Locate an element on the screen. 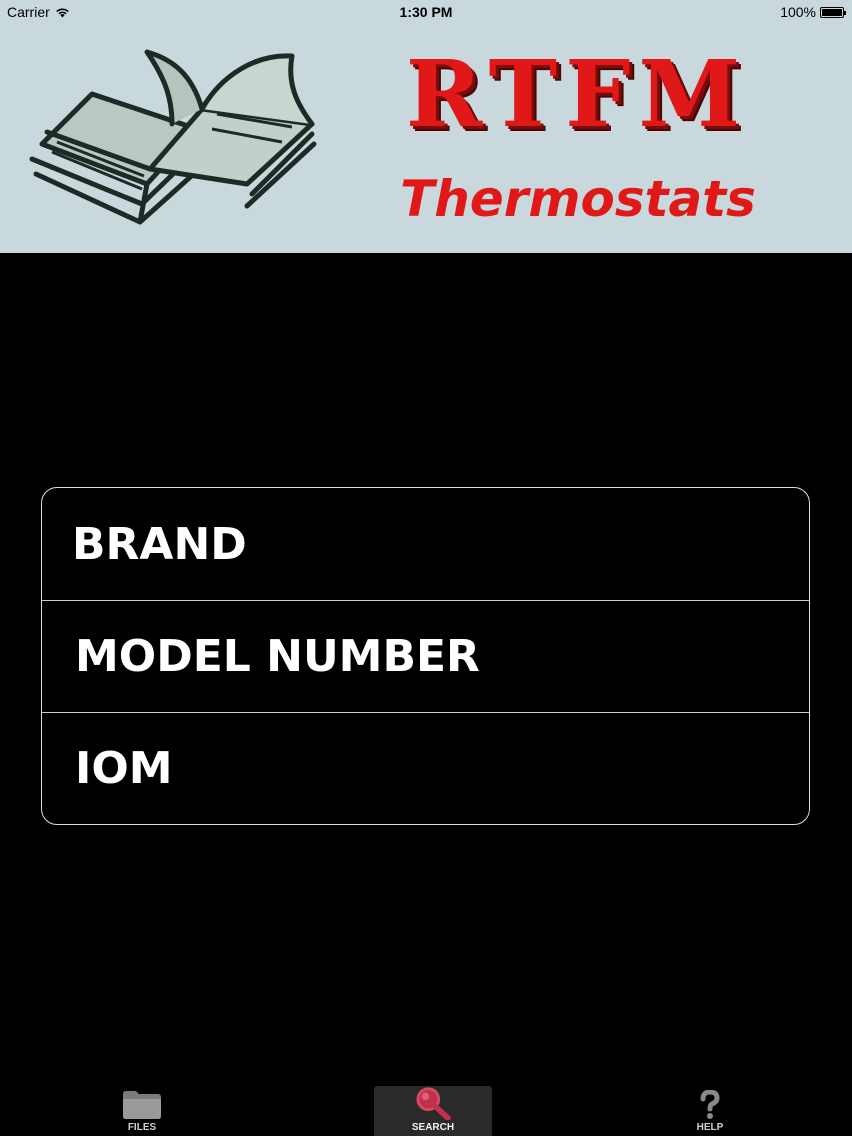  app-title: RTFM is located at coordinates (577, 94).